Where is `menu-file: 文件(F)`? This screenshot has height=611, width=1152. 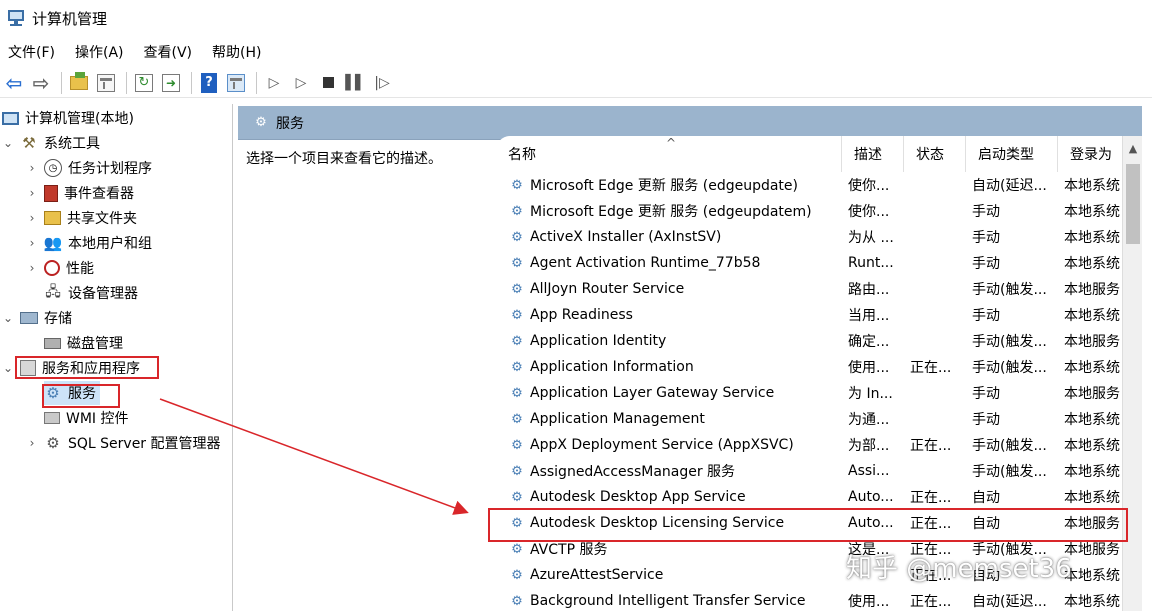
menu-file: 文件(F) is located at coordinates (31, 52).